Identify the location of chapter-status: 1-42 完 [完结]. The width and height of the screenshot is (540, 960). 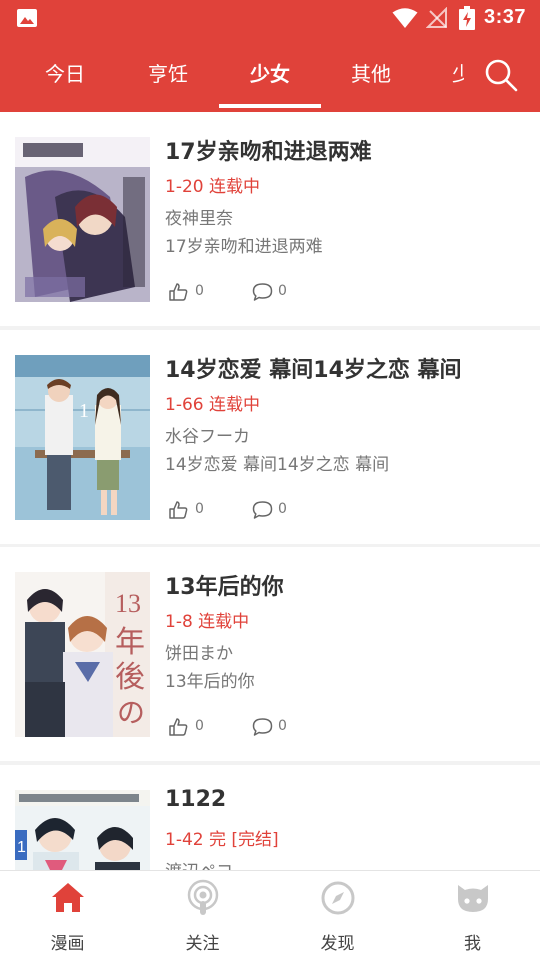
(222, 840).